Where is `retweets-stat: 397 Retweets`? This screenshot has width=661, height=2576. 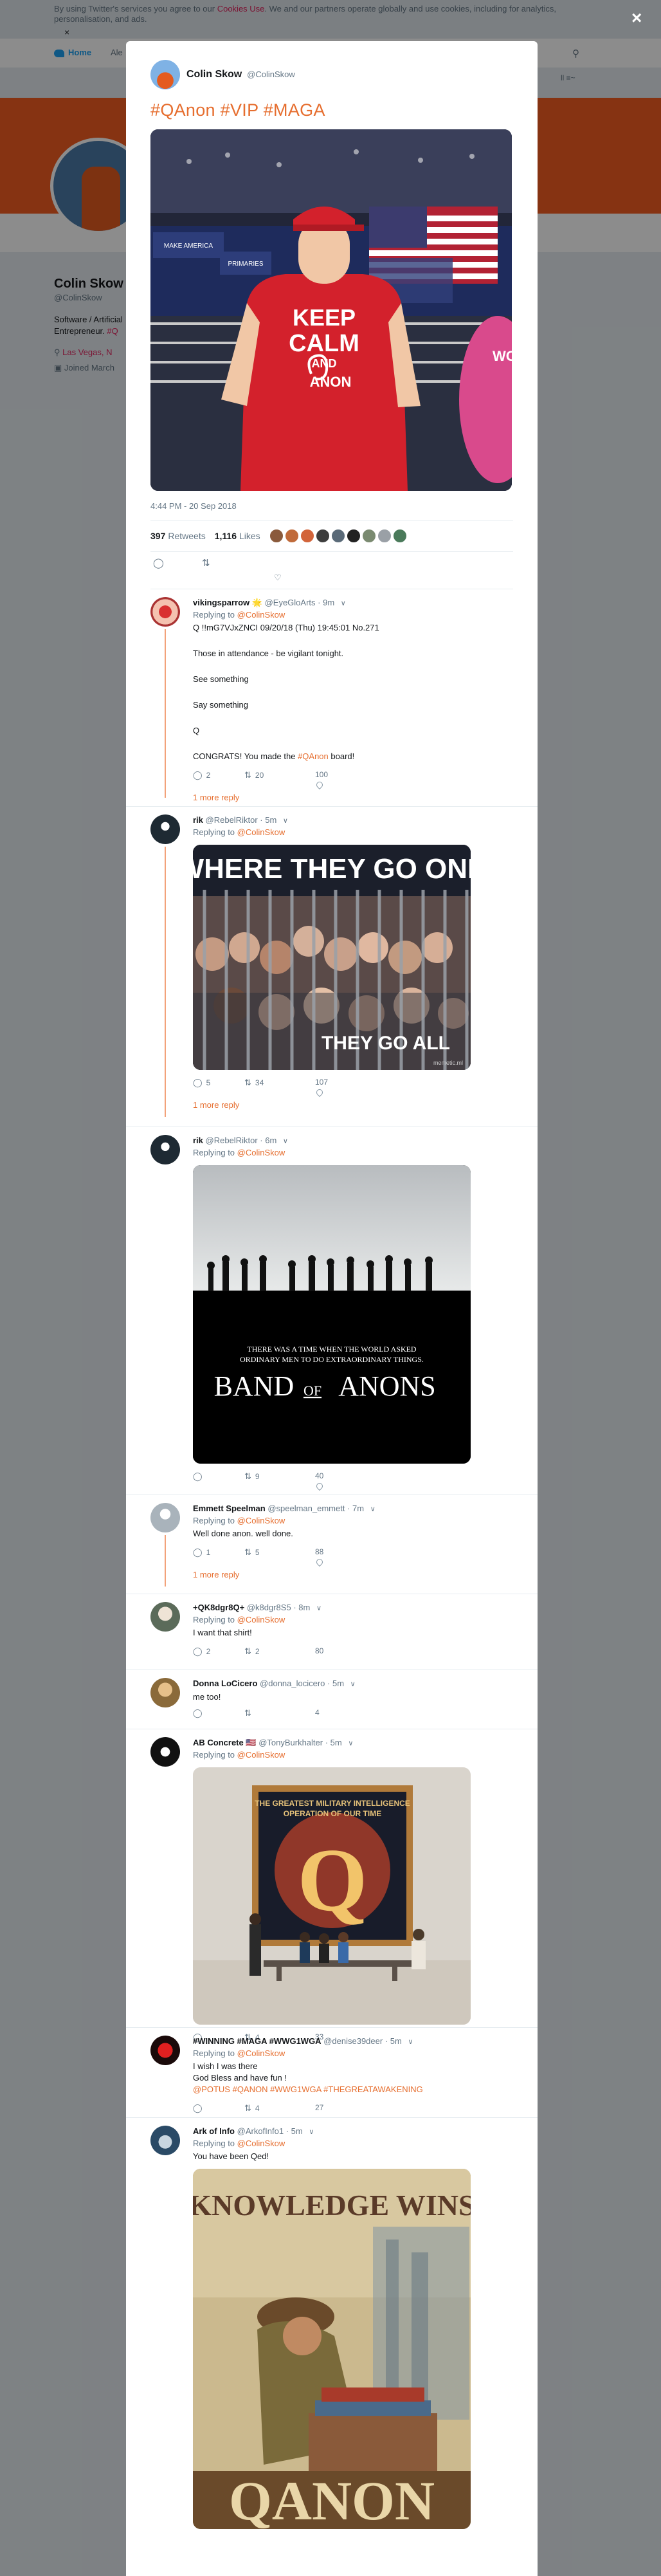 retweets-stat: 397 Retweets is located at coordinates (178, 536).